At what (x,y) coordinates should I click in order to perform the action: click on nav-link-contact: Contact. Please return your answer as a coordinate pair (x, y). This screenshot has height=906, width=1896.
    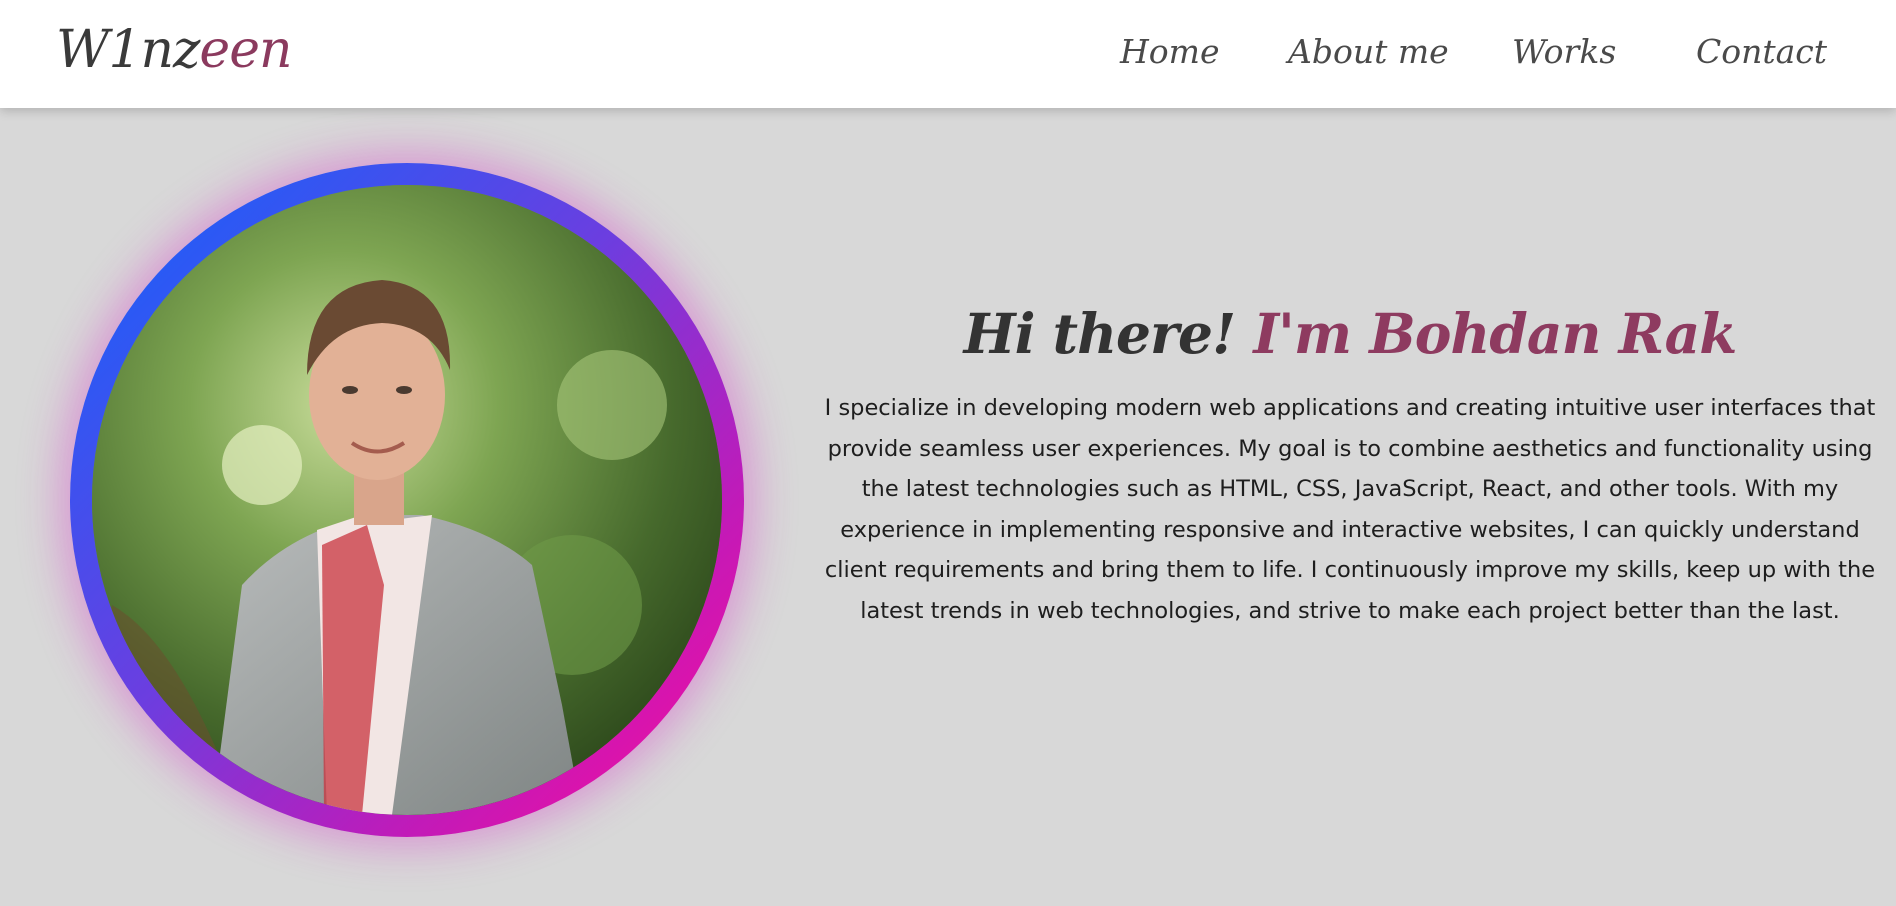
    Looking at the image, I should click on (1761, 52).